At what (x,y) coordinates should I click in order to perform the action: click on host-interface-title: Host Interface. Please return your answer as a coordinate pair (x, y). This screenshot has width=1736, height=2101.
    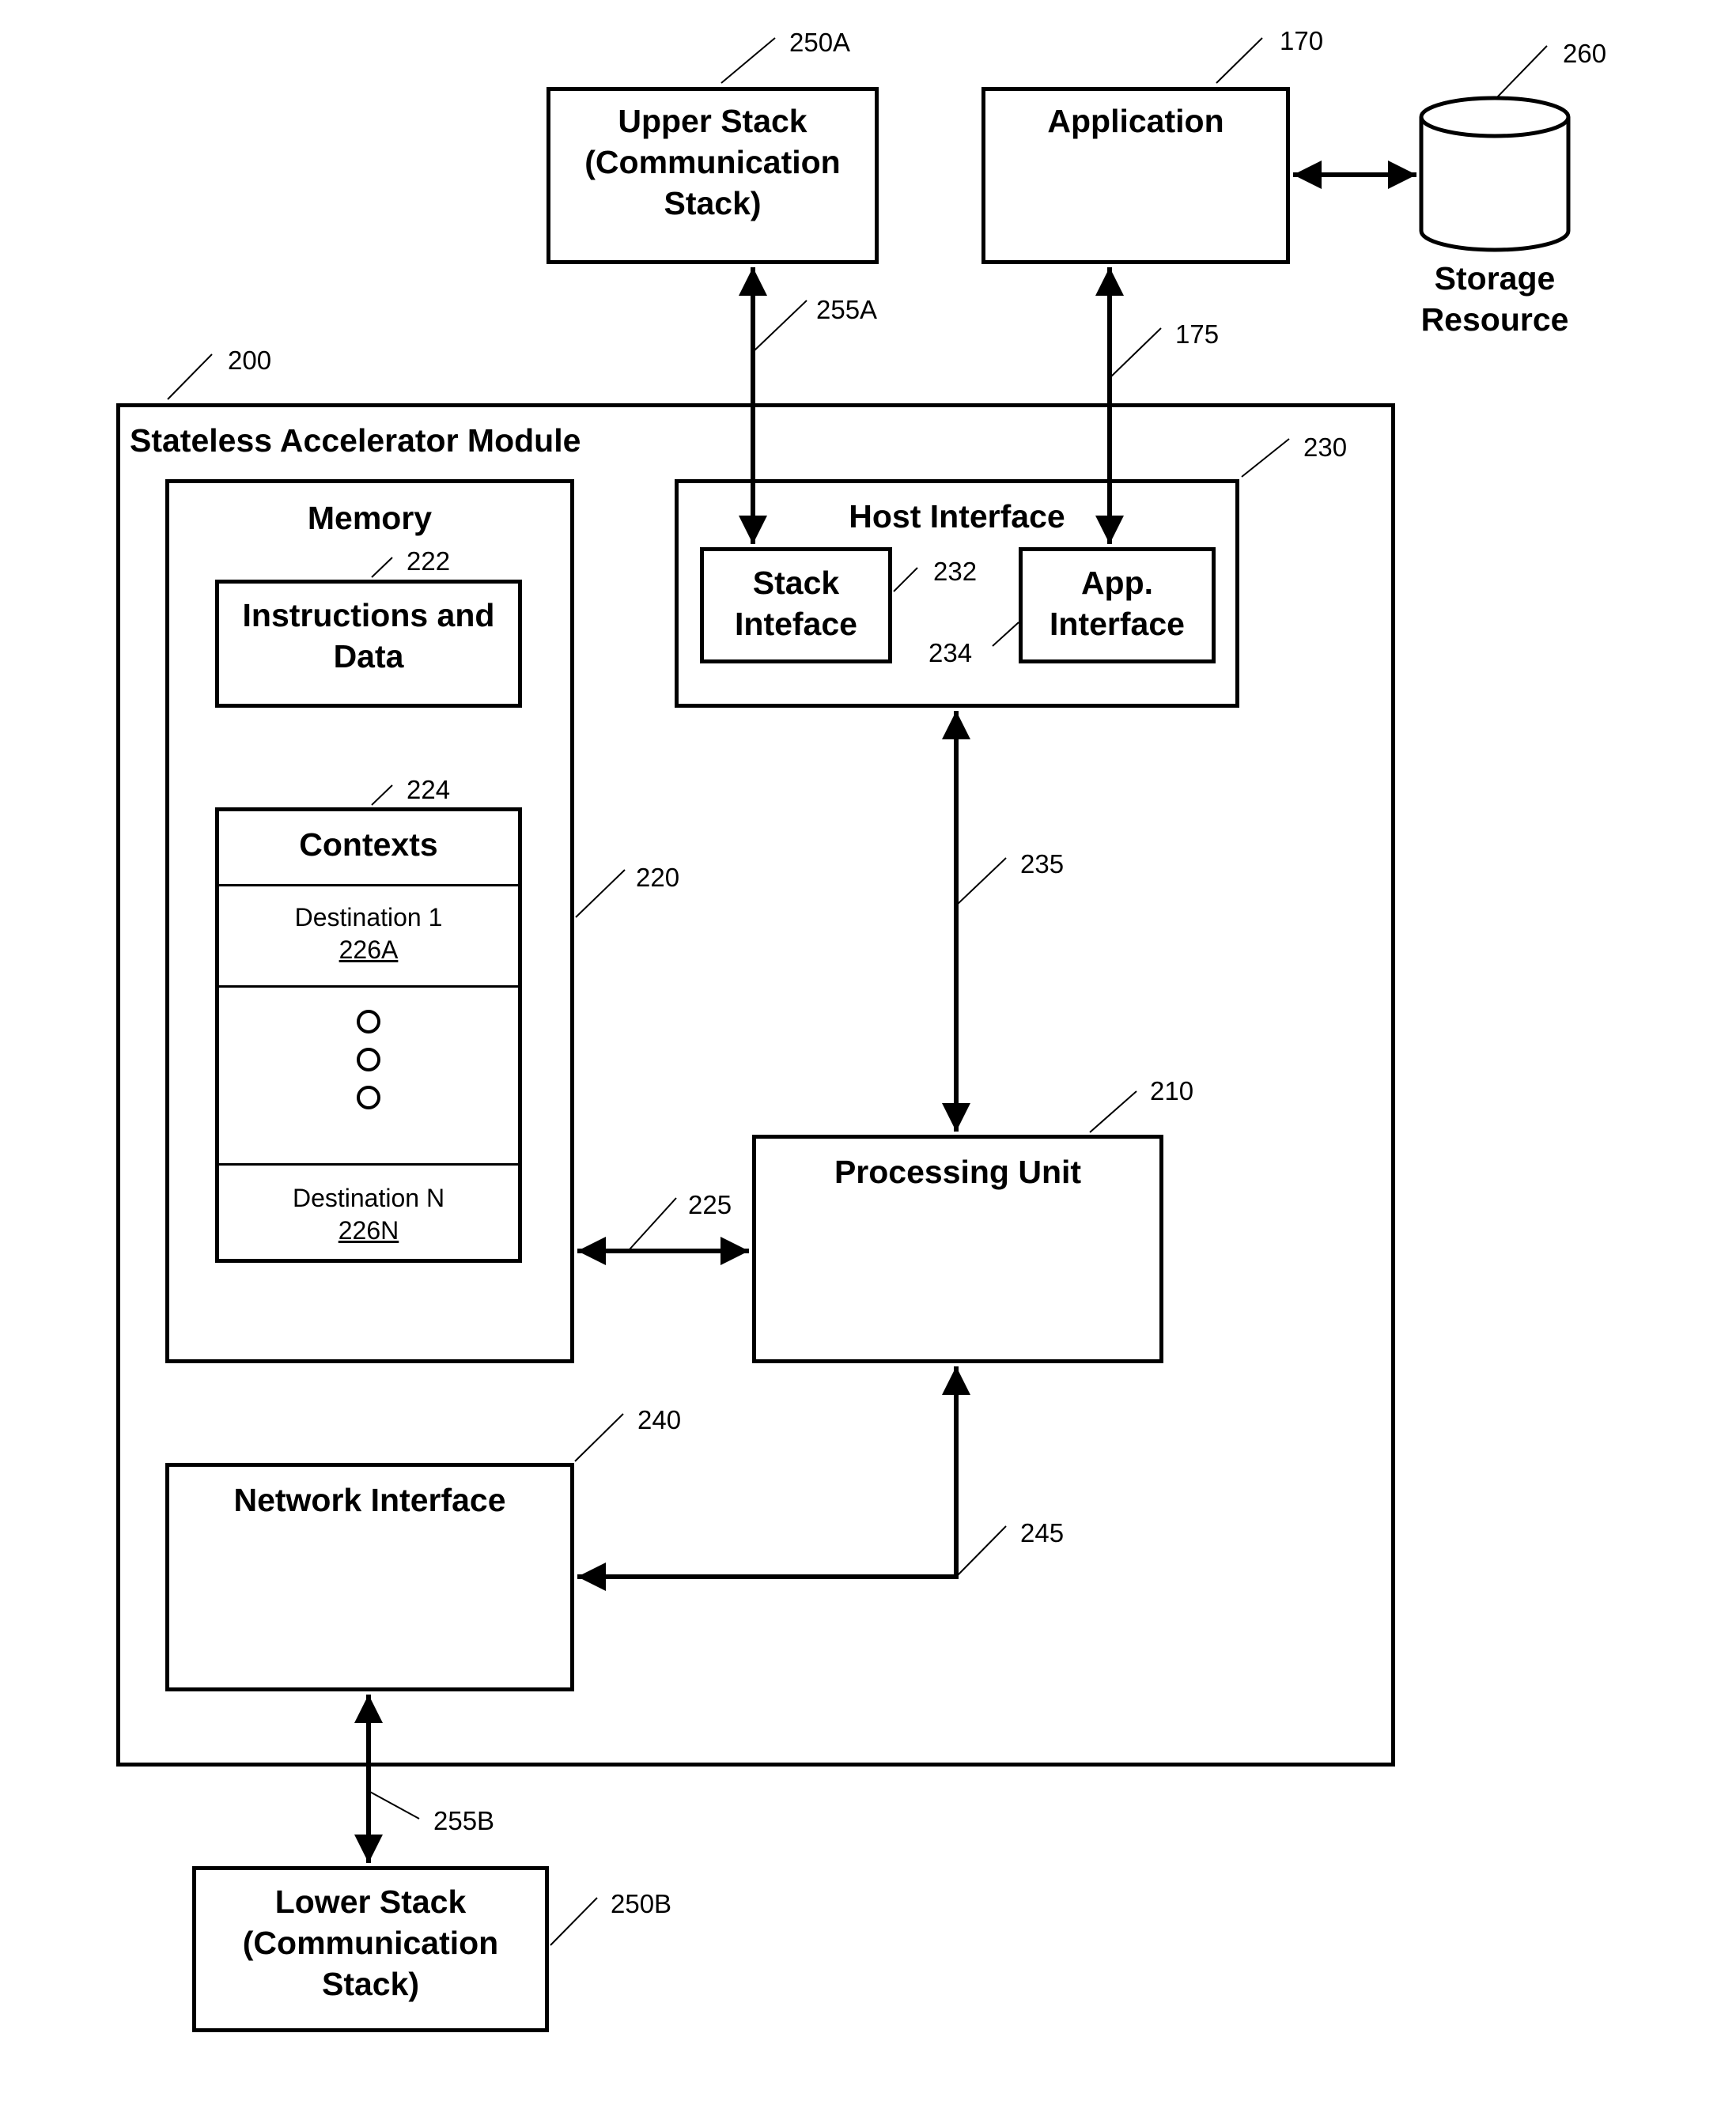
    Looking at the image, I should click on (957, 516).